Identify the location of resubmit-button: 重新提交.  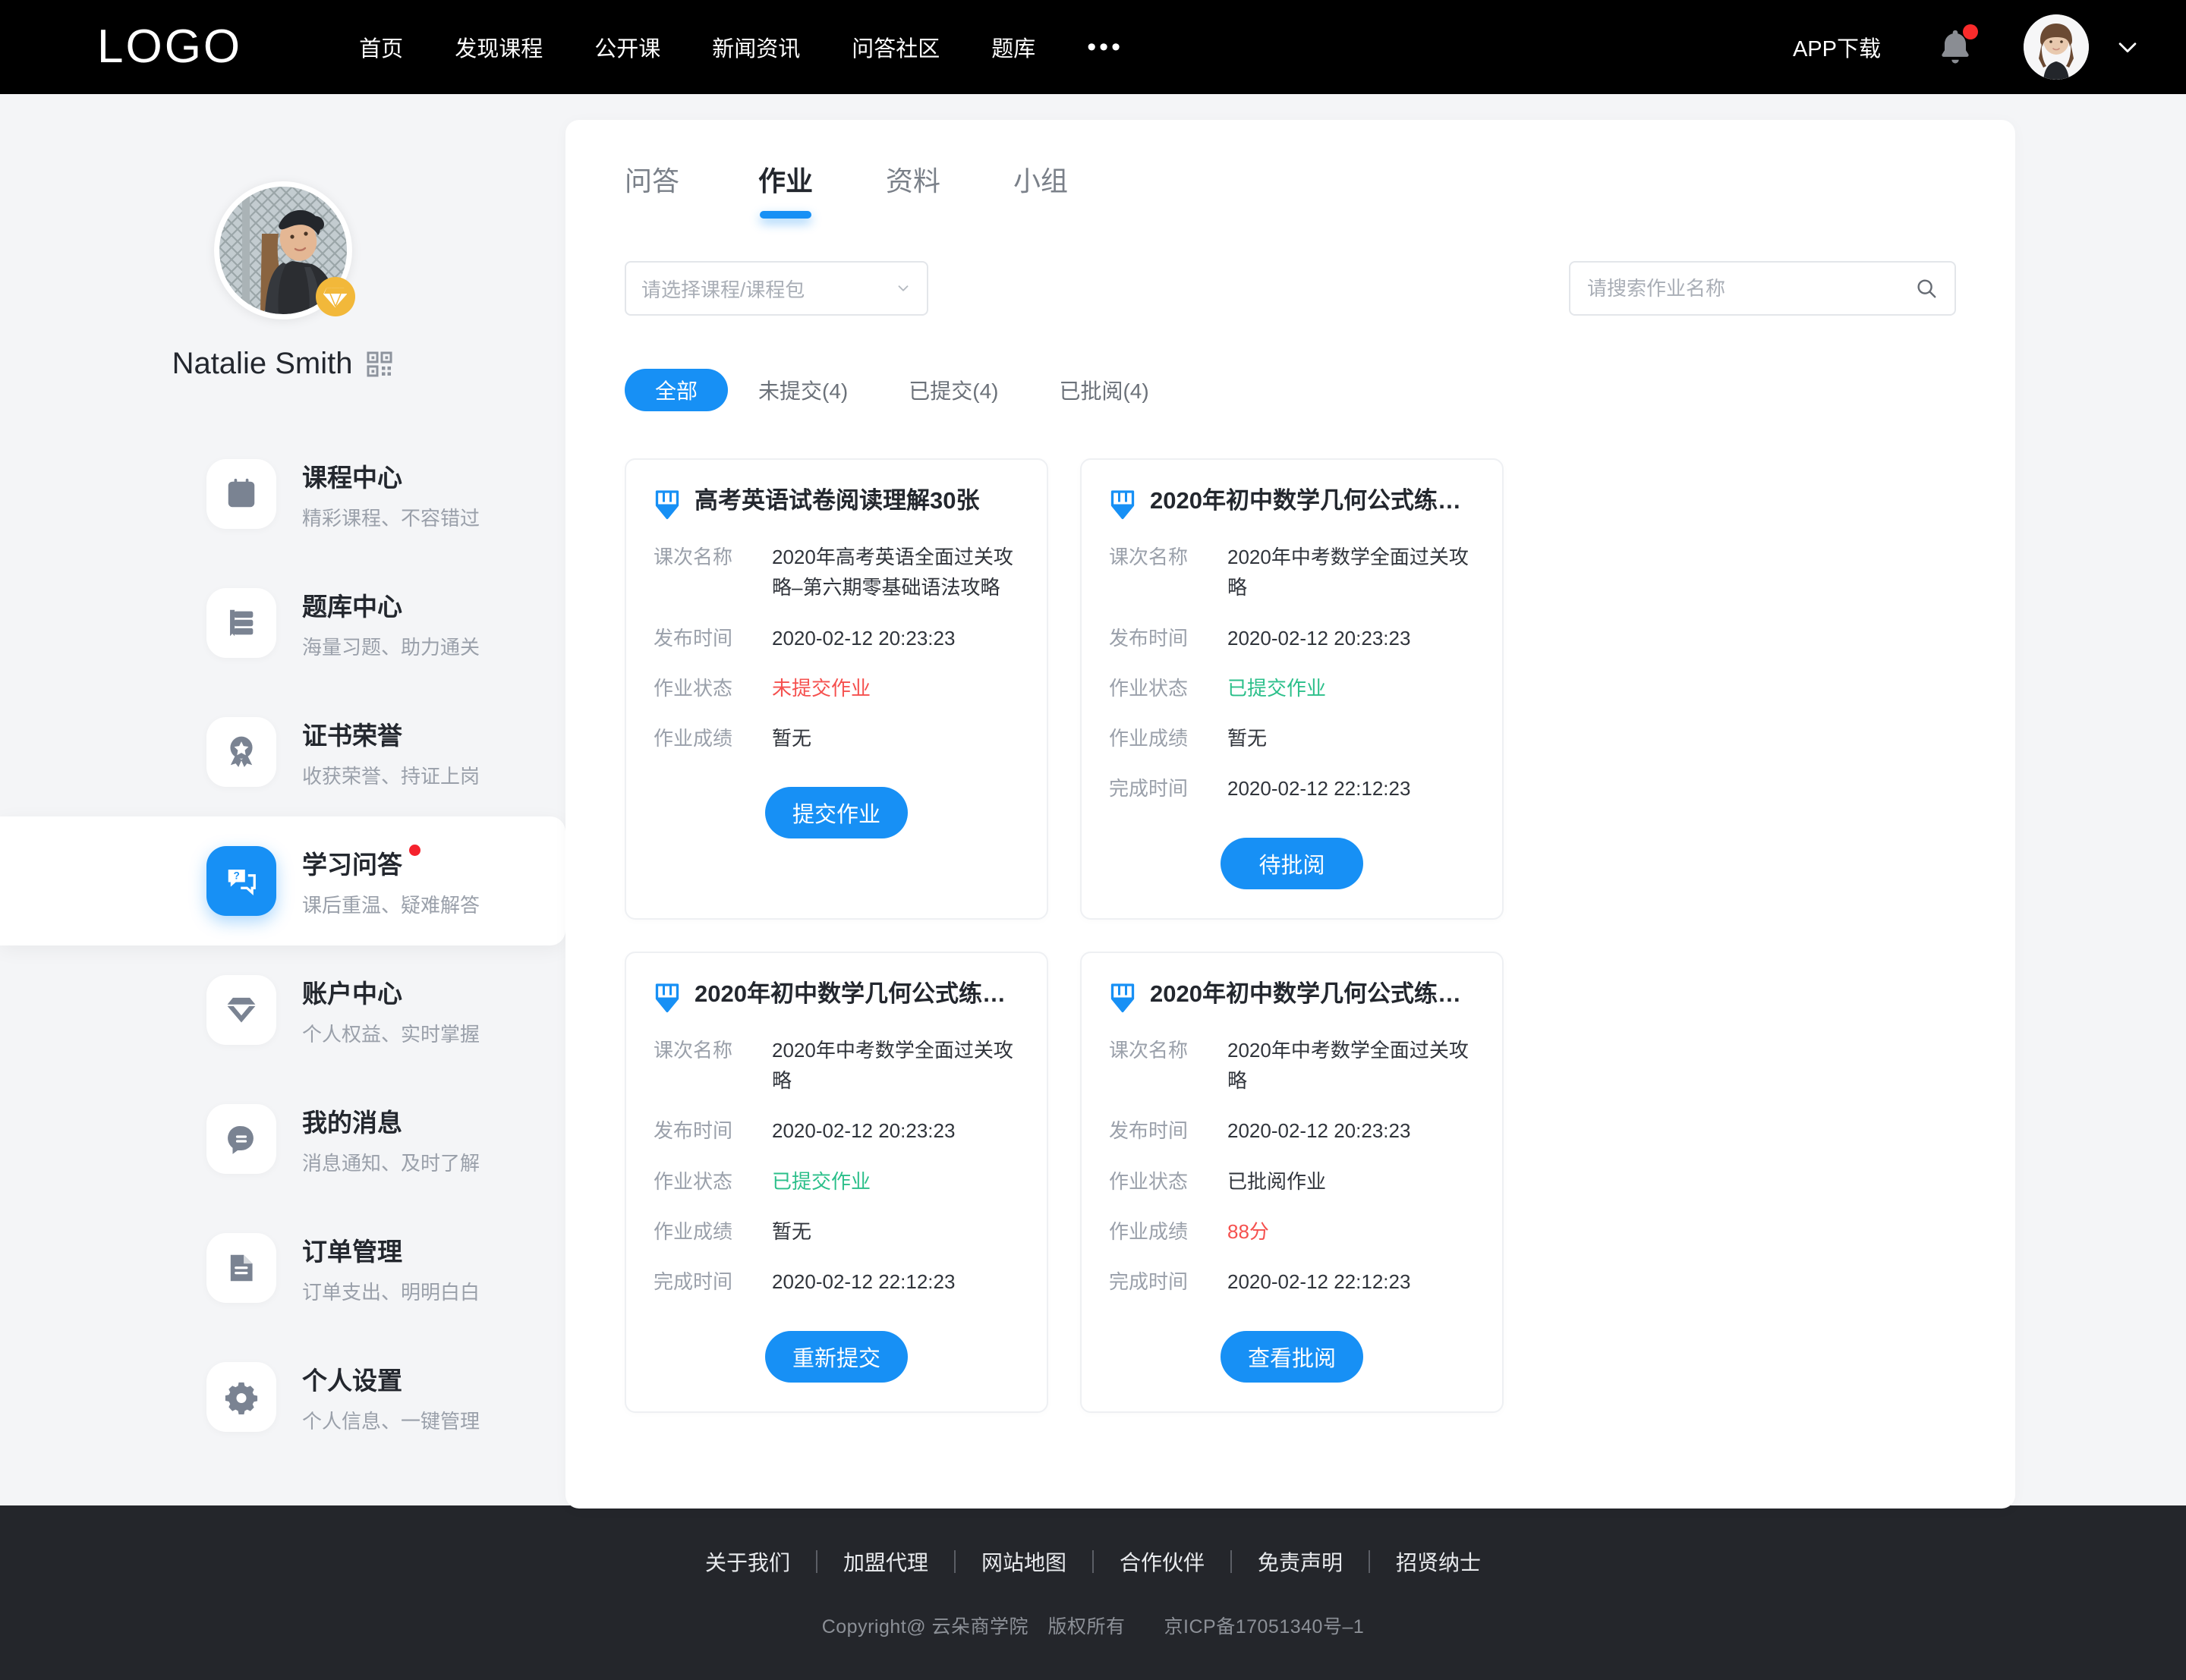
(836, 1356).